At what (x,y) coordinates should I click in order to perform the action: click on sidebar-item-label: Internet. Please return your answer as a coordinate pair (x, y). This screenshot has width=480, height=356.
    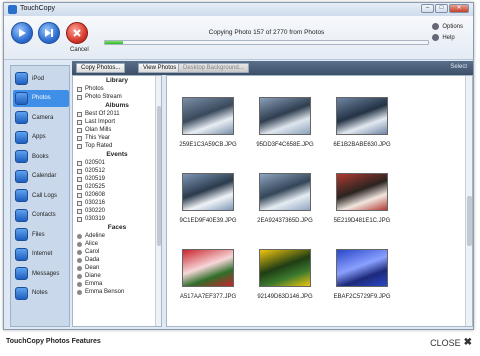
    Looking at the image, I should click on (42, 254).